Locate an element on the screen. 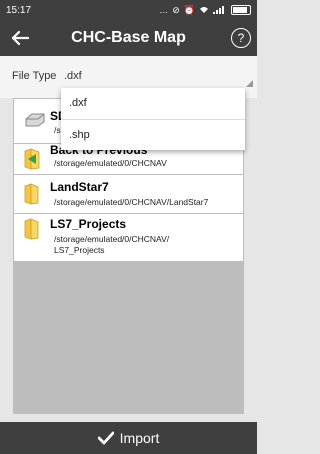  item-name: LS7_Projects is located at coordinates (88, 224).